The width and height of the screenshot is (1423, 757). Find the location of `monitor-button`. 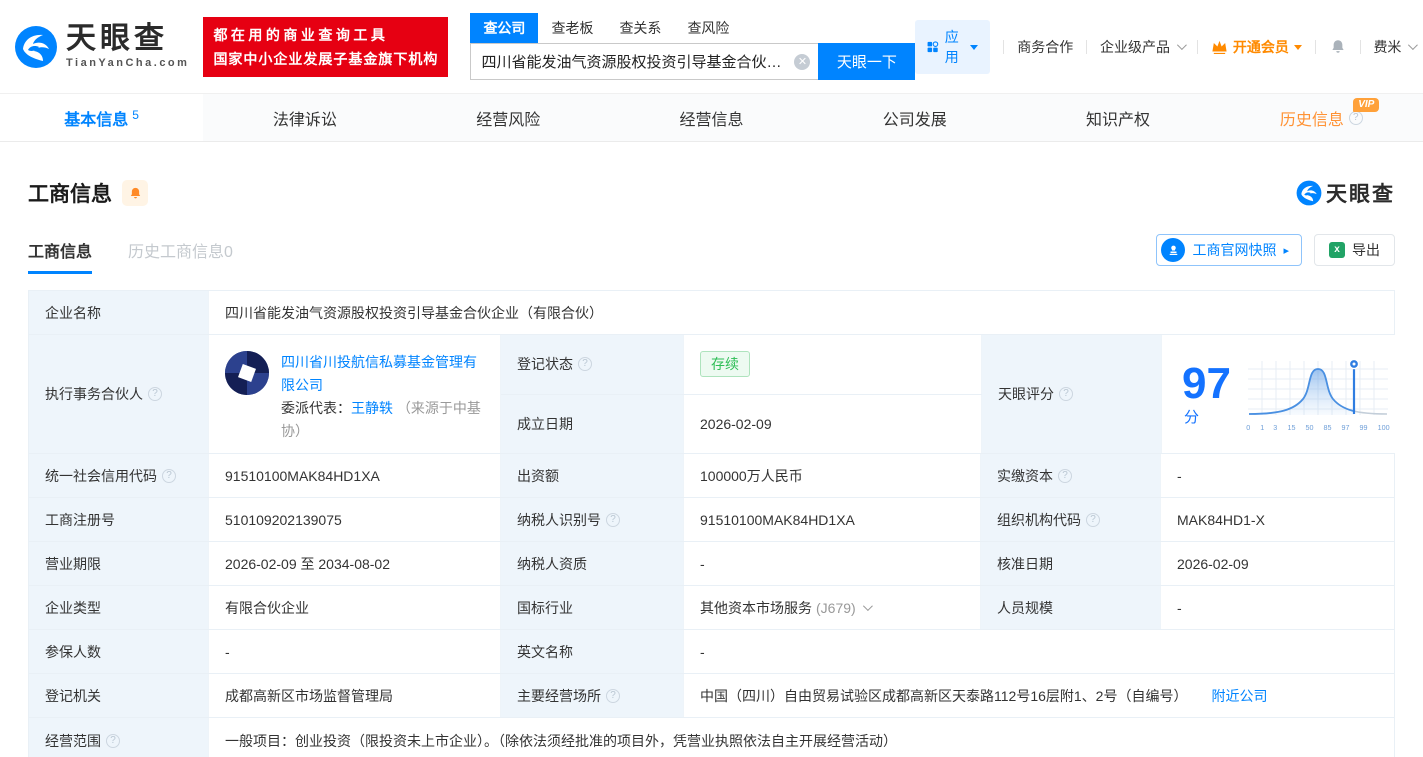

monitor-button is located at coordinates (135, 193).